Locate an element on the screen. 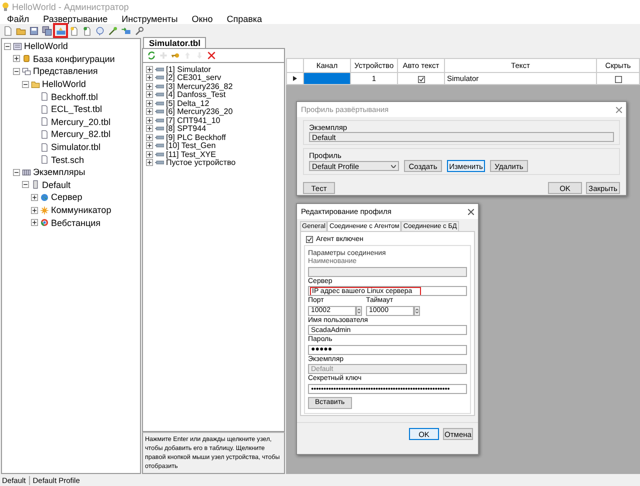 This screenshot has width=640, height=486. tree-item: [4] Danfoss_Test is located at coordinates (196, 95).